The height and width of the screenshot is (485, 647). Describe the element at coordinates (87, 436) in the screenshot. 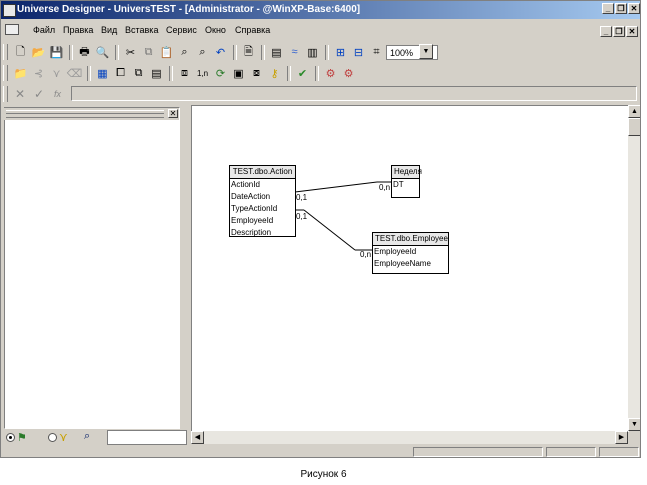

I see `binoculars-icon: ⌕` at that location.